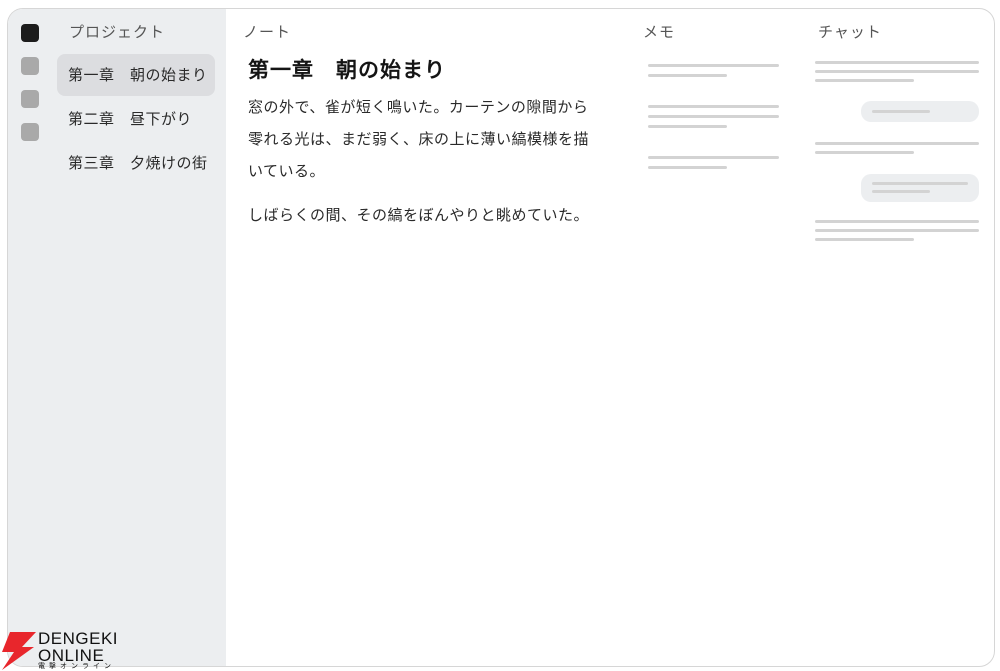  I want to click on project-title: プロジェクト, so click(117, 32).